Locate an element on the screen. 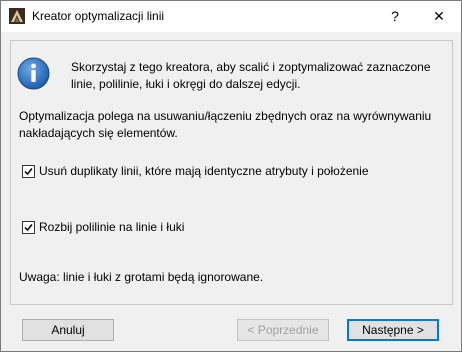 The image size is (462, 352). info-icon is located at coordinates (33, 73).